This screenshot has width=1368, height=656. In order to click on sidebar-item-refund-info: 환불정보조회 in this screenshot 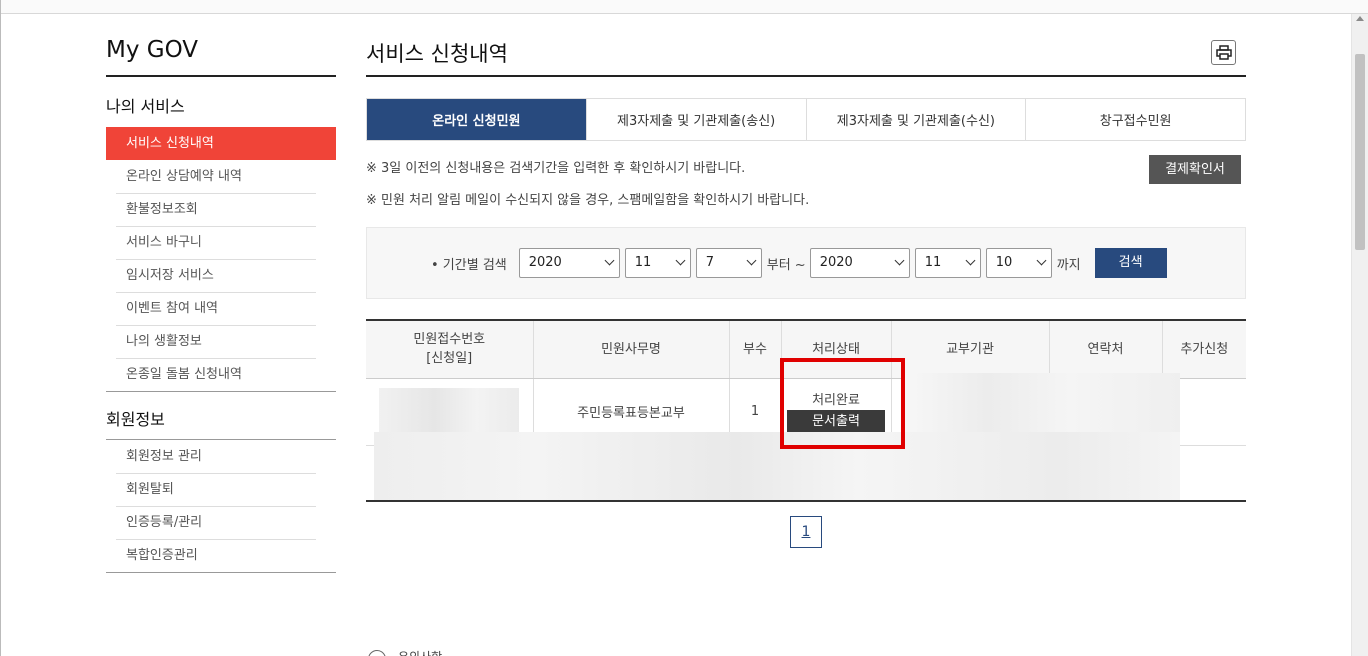, I will do `click(221, 209)`.